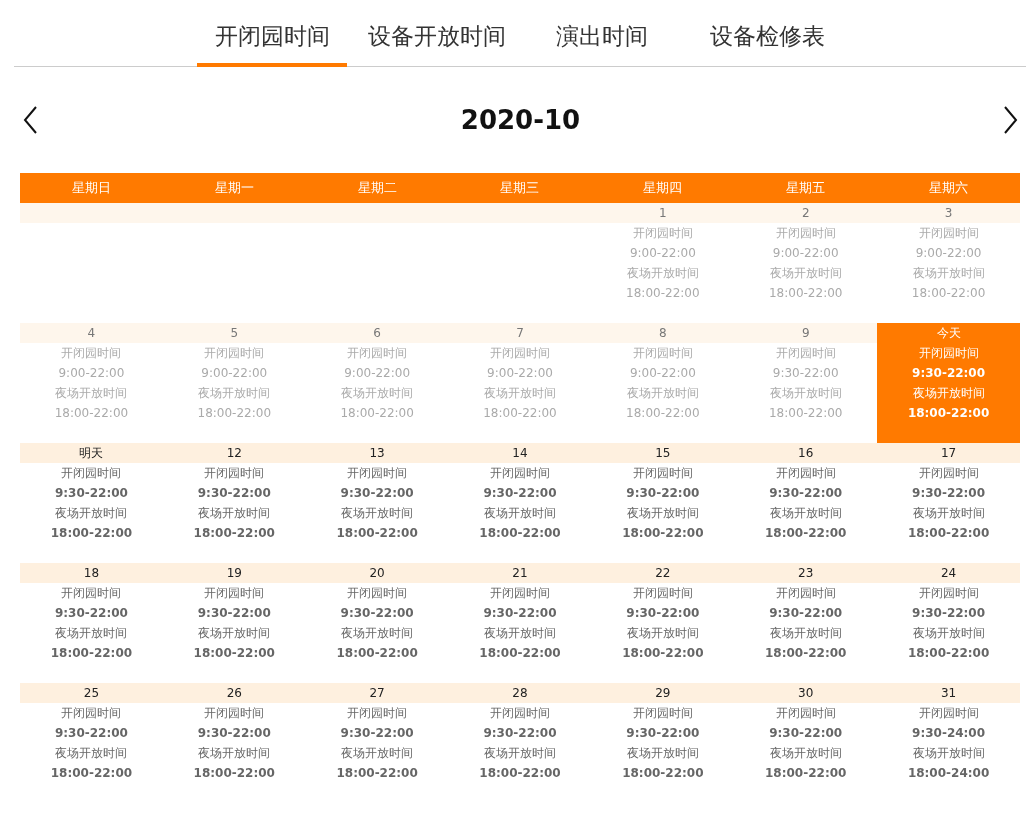 The image size is (1029, 818). Describe the element at coordinates (663, 213) in the screenshot. I see `day-number: 1` at that location.